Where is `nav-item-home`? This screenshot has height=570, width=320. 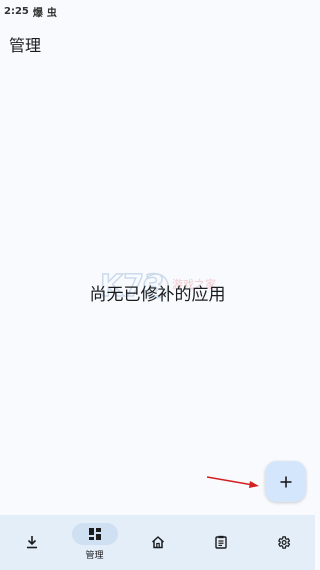
nav-item-home is located at coordinates (157, 542).